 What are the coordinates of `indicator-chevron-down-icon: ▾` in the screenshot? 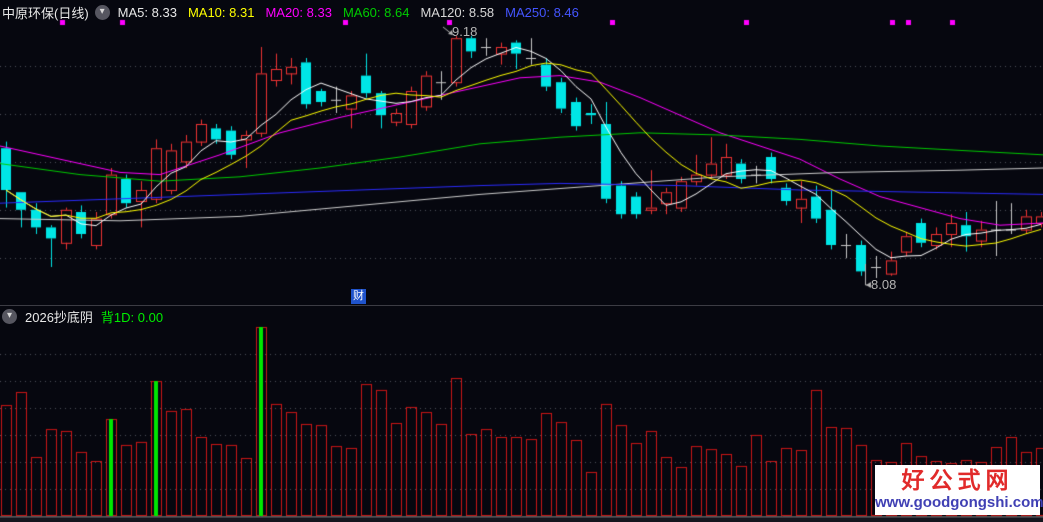 It's located at (9, 316).